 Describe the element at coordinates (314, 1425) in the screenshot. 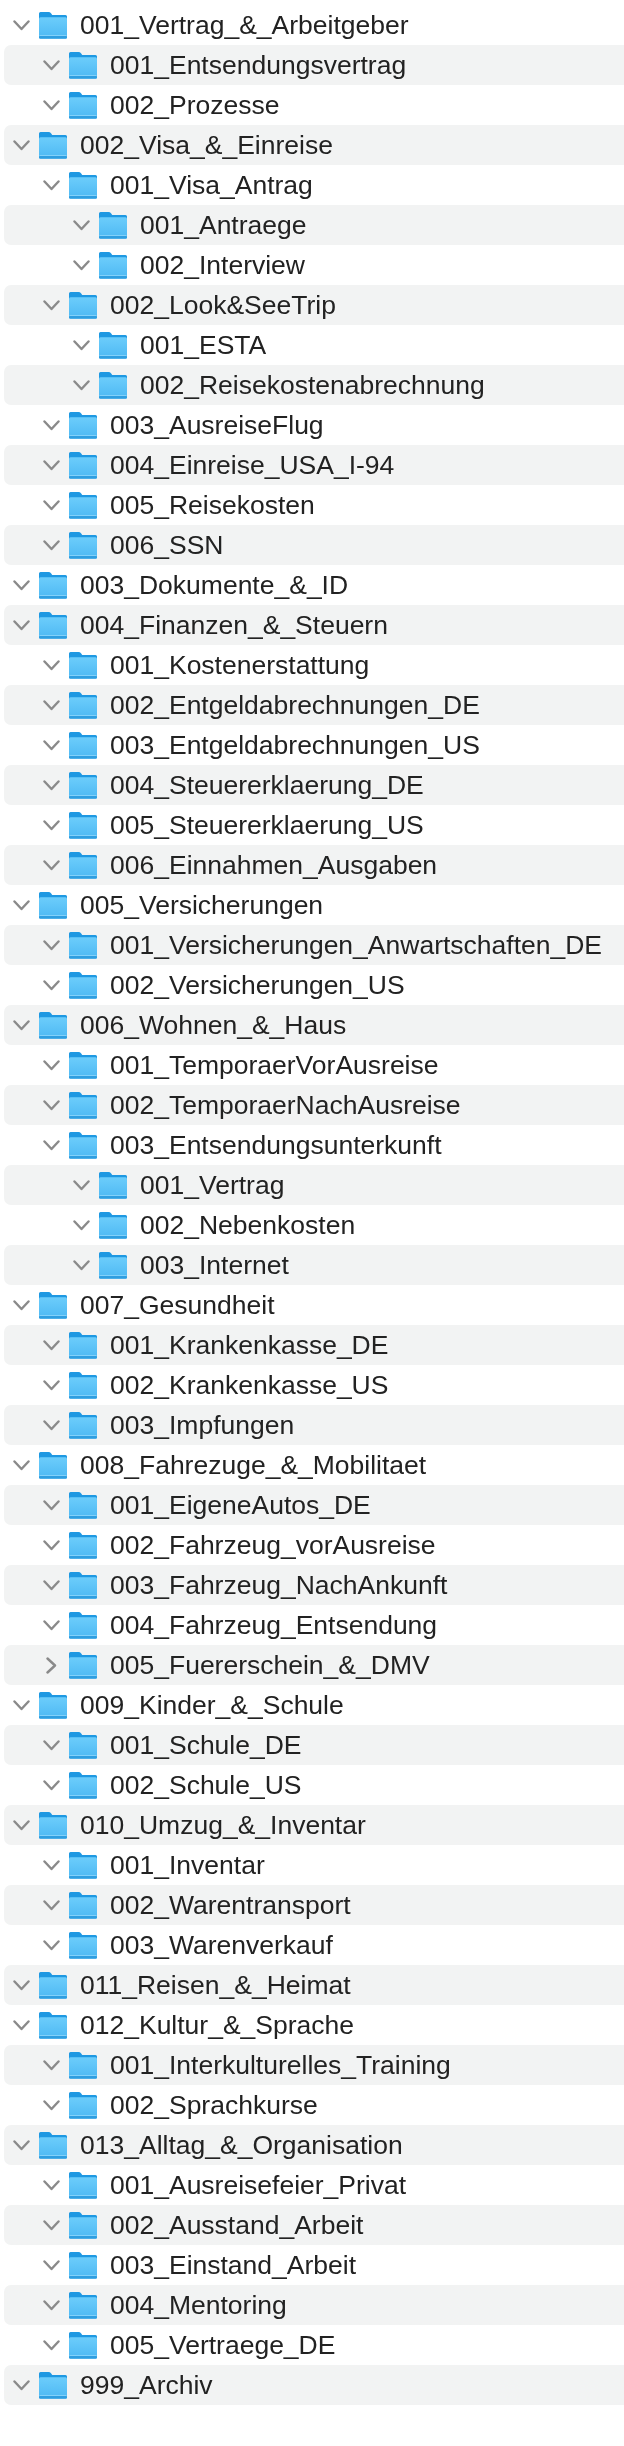

I see `folder-row: 003_Impfungen` at that location.